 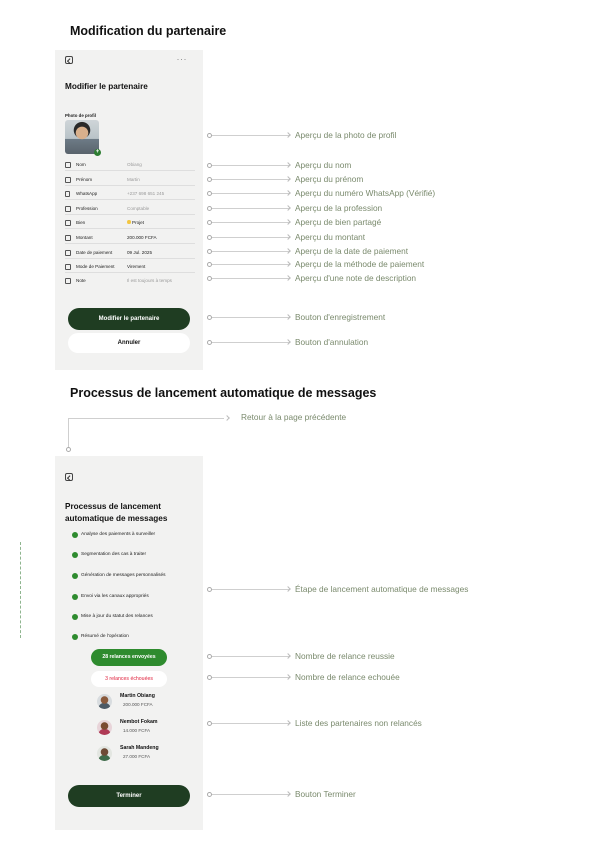 I want to click on save-partner-button: Modifier le partenaire, so click(x=129, y=319).